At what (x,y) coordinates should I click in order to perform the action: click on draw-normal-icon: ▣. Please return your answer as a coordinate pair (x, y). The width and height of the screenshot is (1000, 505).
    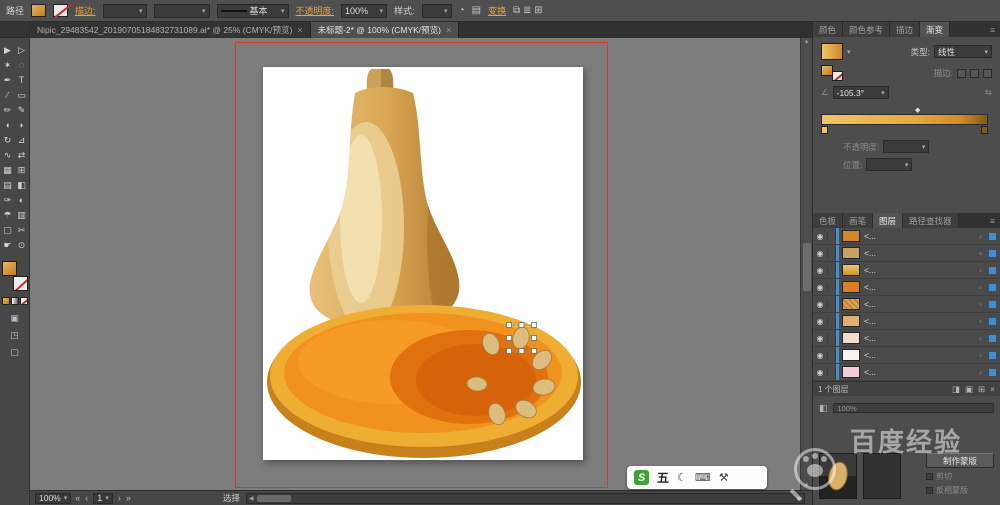
    Looking at the image, I should click on (14, 318).